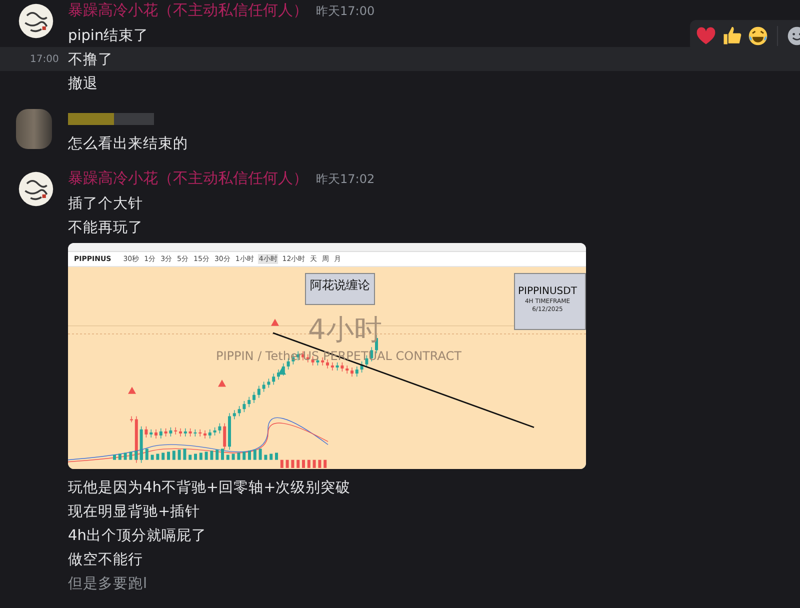 This screenshot has width=800, height=608. I want to click on message-text: 做空不能行, so click(105, 559).